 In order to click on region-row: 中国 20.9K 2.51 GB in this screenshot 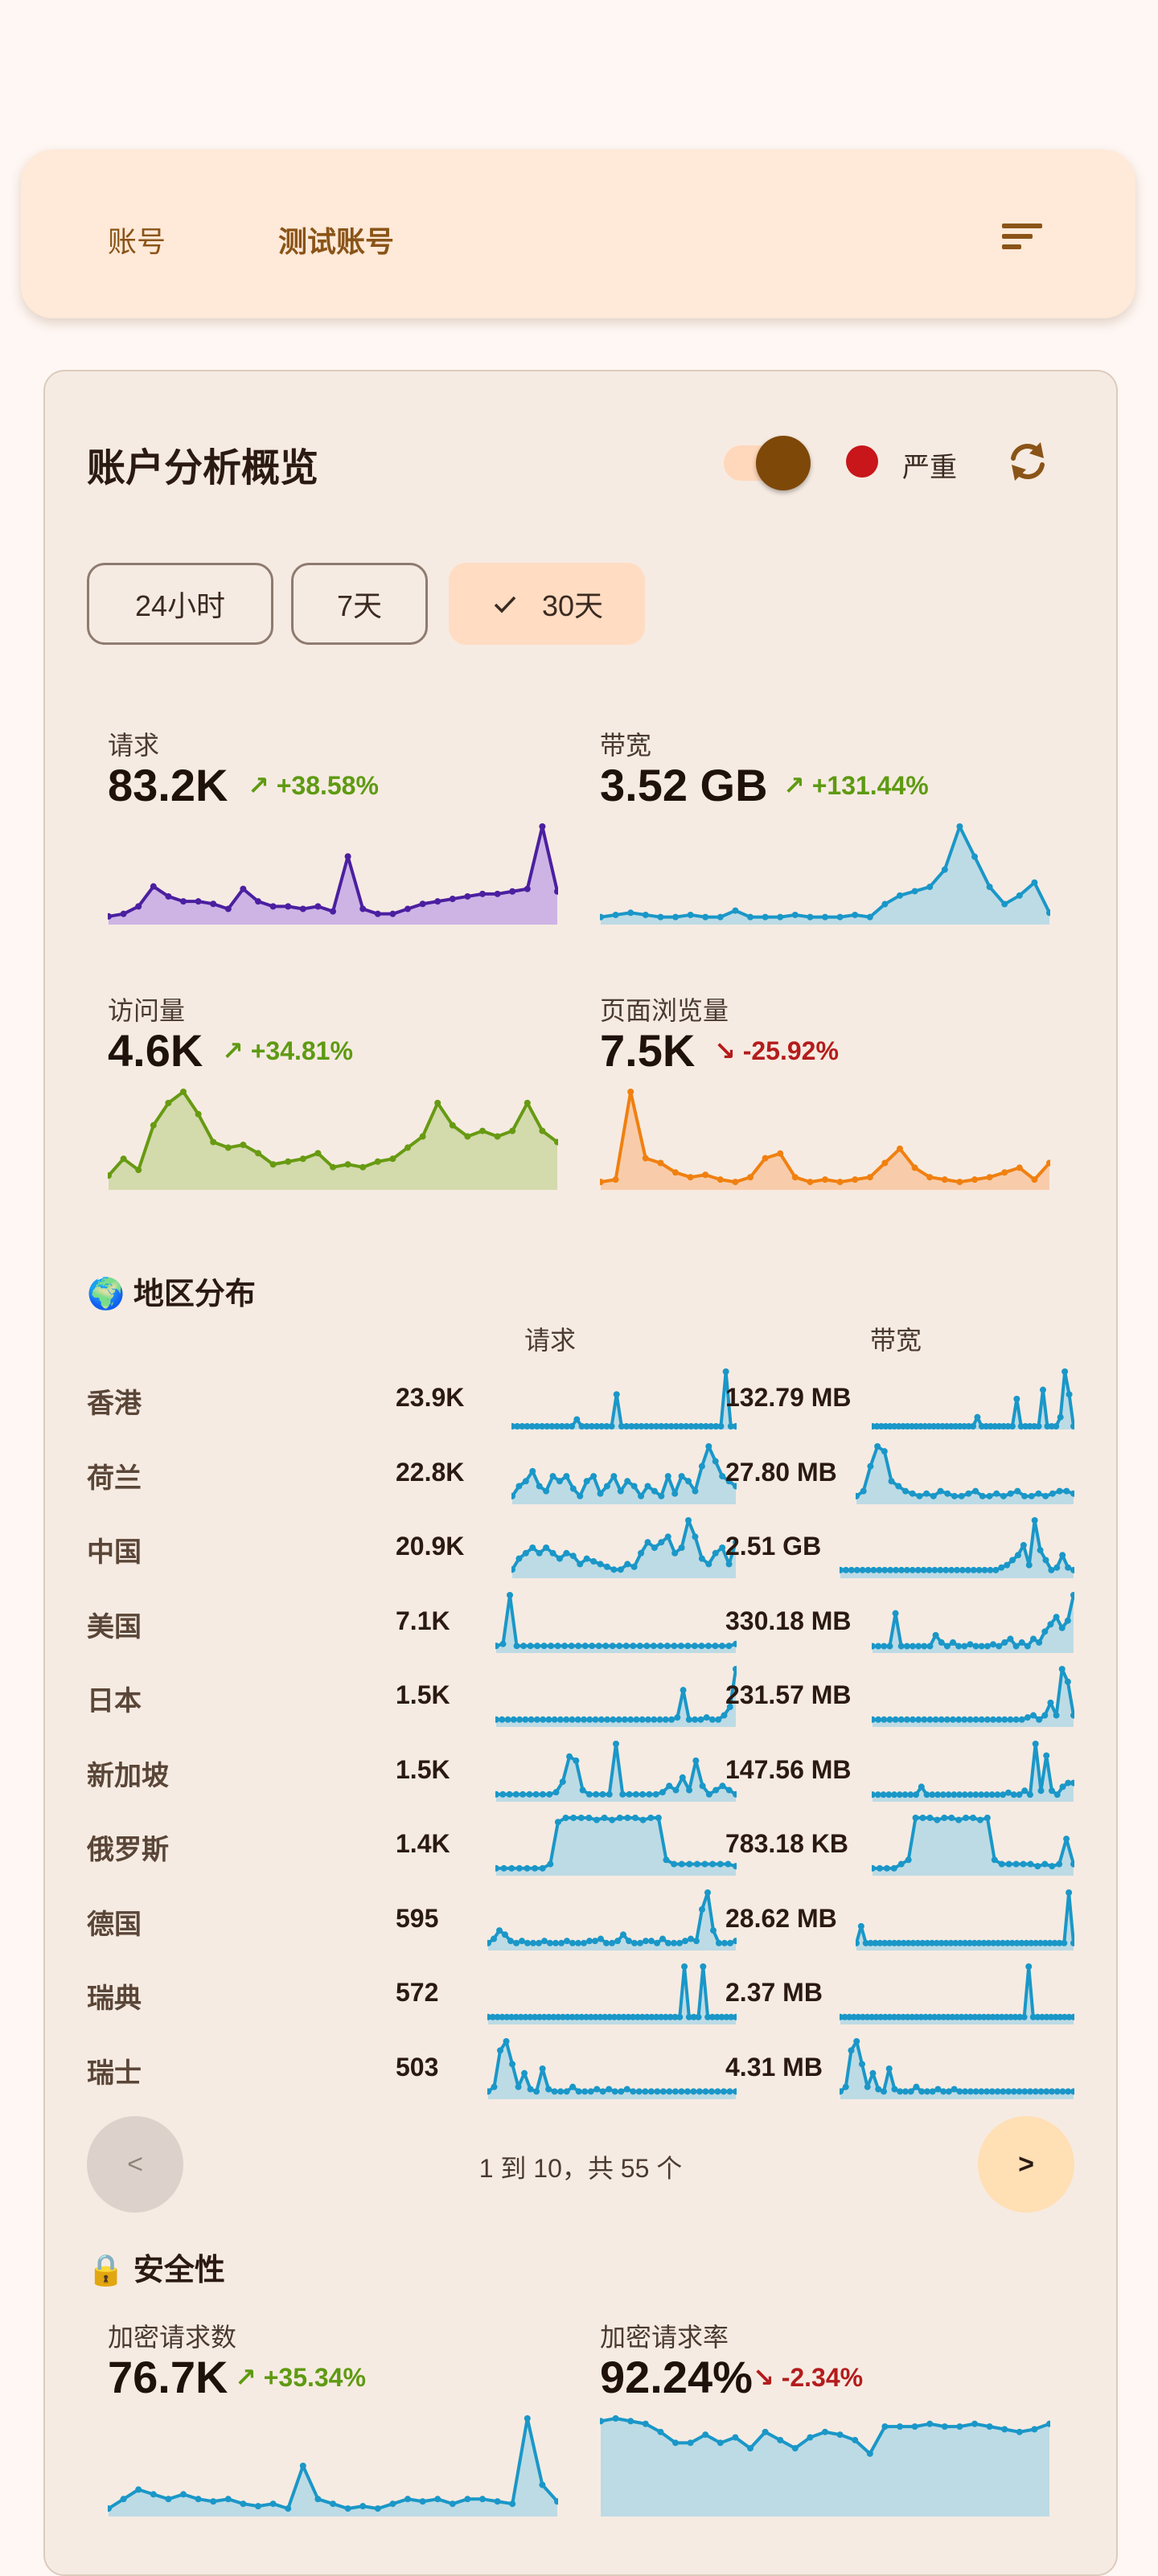, I will do `click(580, 1546)`.